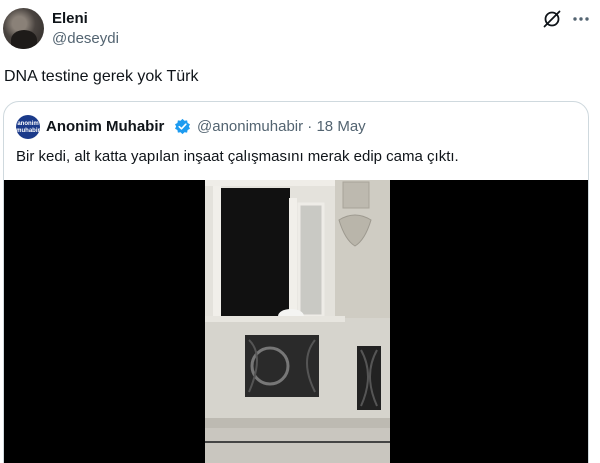 The height and width of the screenshot is (463, 600). I want to click on quoted-author-meta: @anonimuhabir · 18 May, so click(281, 126).